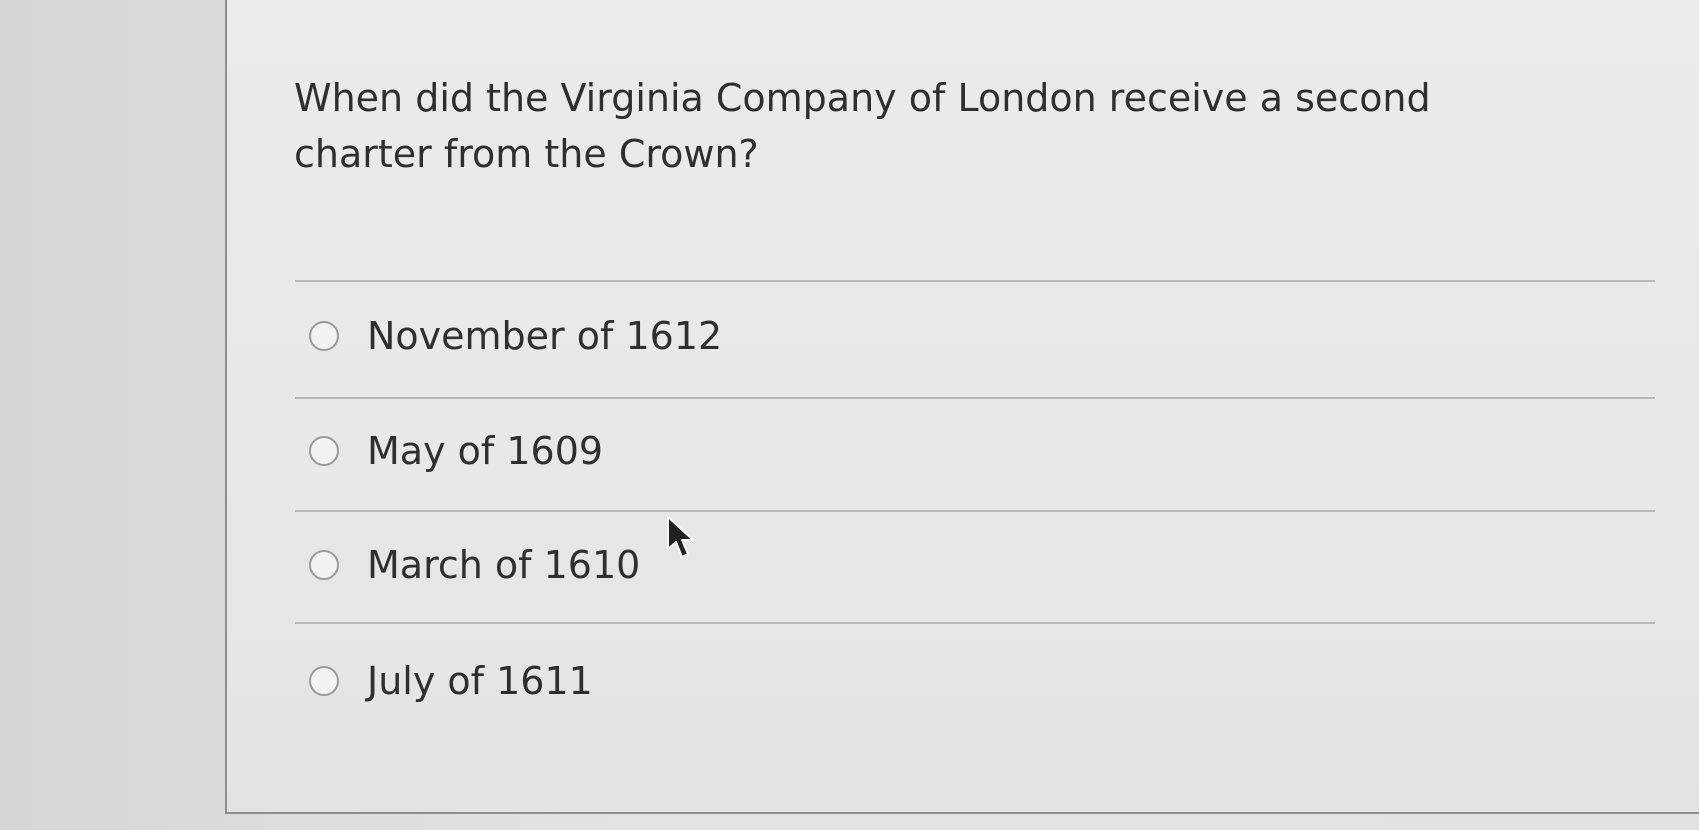 The height and width of the screenshot is (830, 1699). I want to click on answer-option-2: May of 1609, so click(456, 451).